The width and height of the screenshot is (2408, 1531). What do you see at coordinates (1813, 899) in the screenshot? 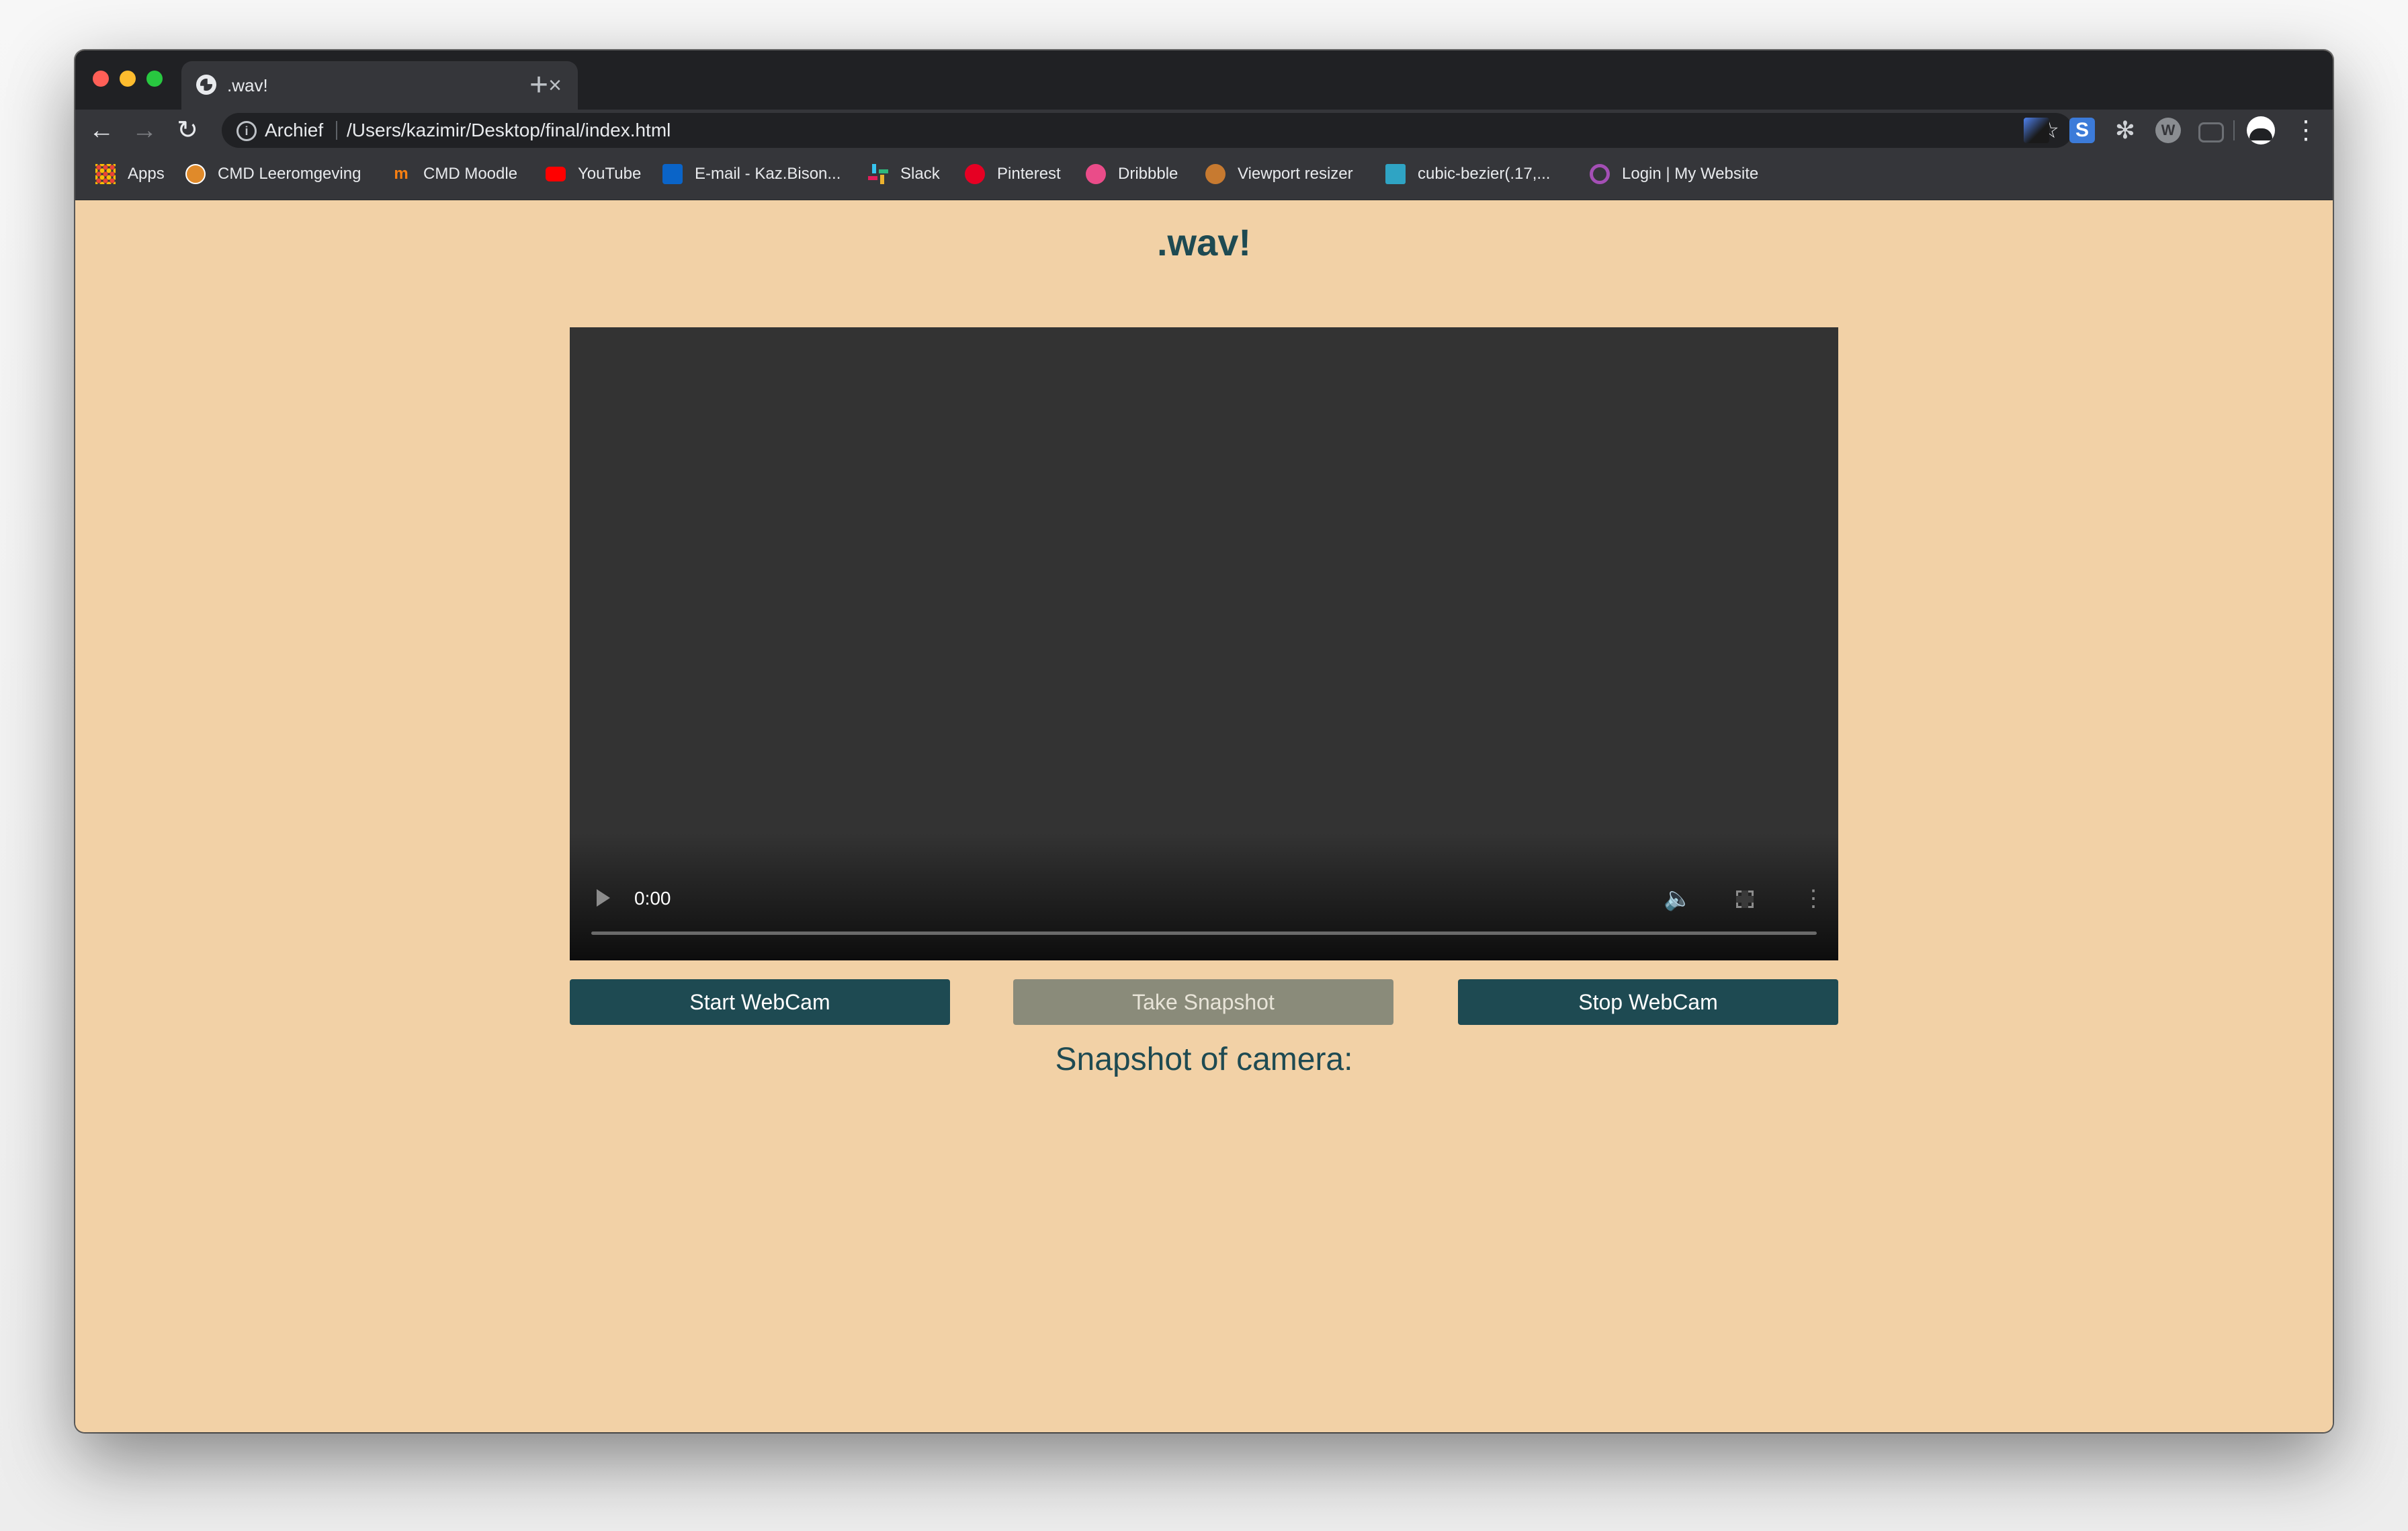
I see `video-menu-icon: ⋮` at bounding box center [1813, 899].